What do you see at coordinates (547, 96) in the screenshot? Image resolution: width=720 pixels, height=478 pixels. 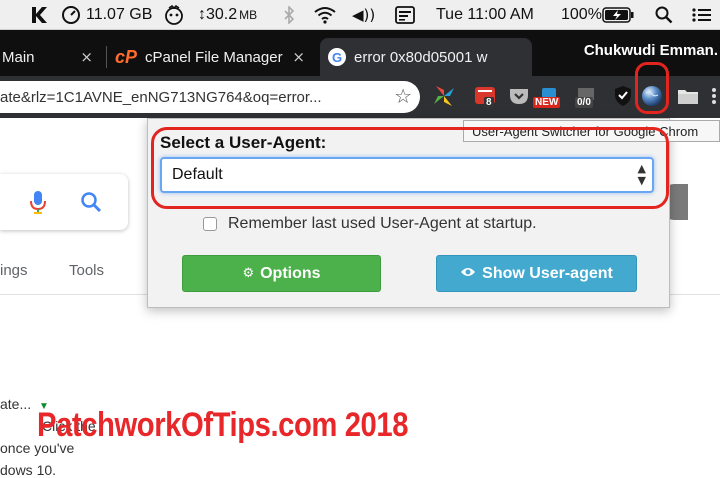 I see `shopping-extension-icon: NEW` at bounding box center [547, 96].